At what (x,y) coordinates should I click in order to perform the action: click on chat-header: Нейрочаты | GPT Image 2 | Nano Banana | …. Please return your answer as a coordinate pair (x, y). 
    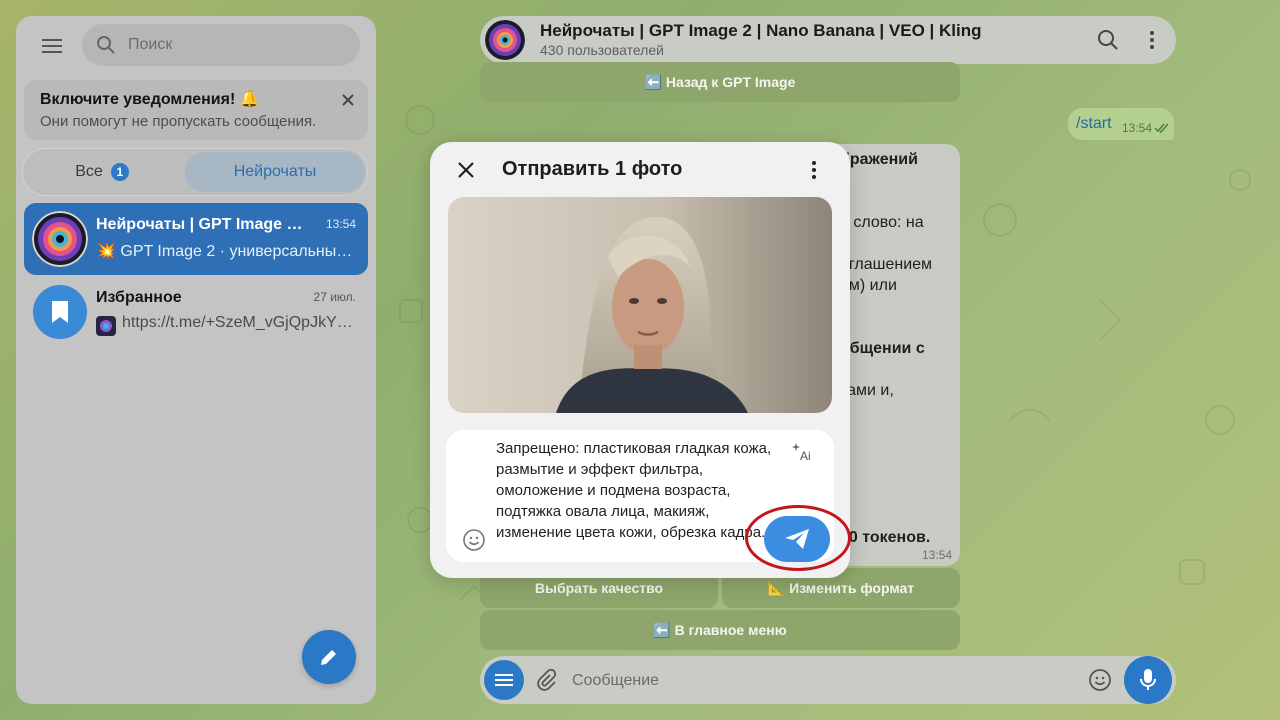
    Looking at the image, I should click on (828, 40).